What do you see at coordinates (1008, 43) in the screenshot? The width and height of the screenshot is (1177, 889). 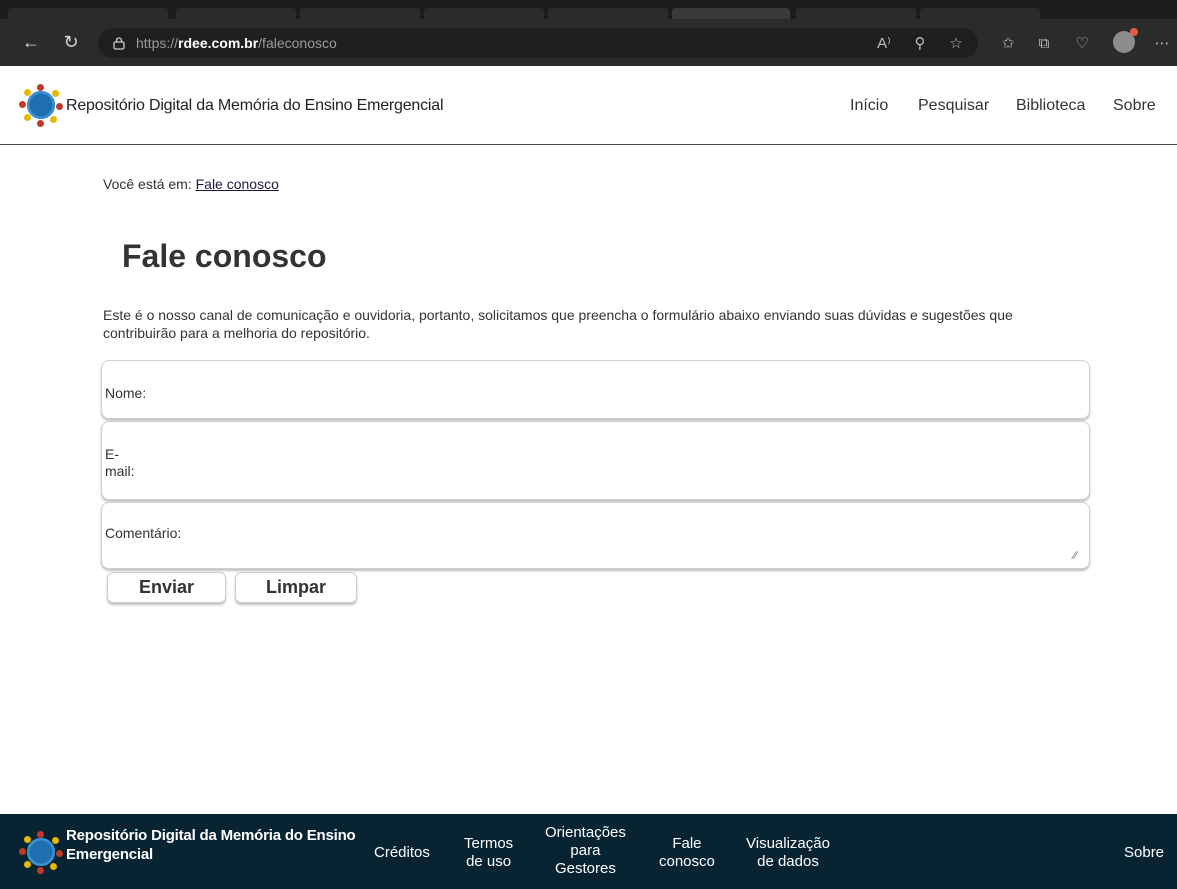 I see `favorites-icon: ✩` at bounding box center [1008, 43].